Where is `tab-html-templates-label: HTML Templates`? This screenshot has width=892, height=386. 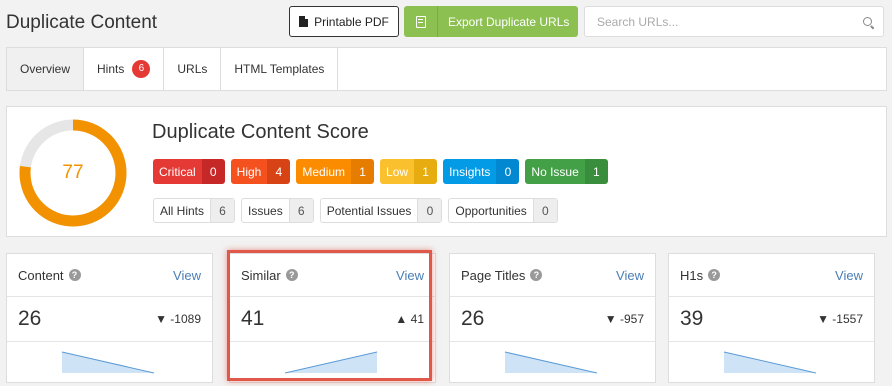
tab-html-templates-label: HTML Templates is located at coordinates (279, 69).